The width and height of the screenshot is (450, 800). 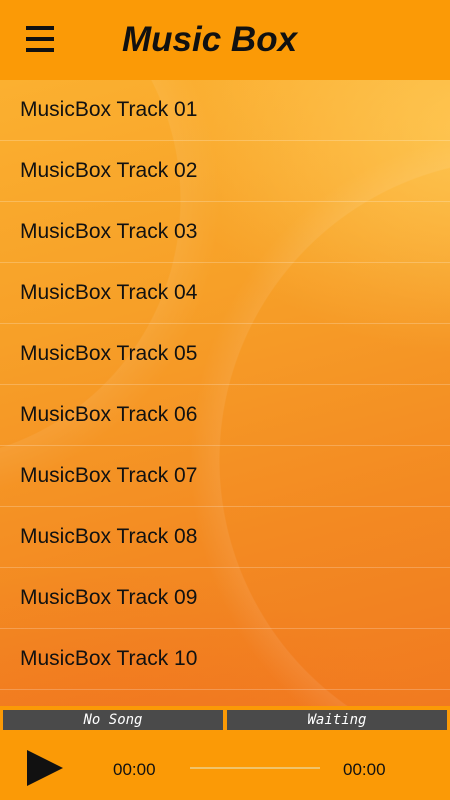 I want to click on track-item: MusicBox Track 02, so click(x=225, y=171).